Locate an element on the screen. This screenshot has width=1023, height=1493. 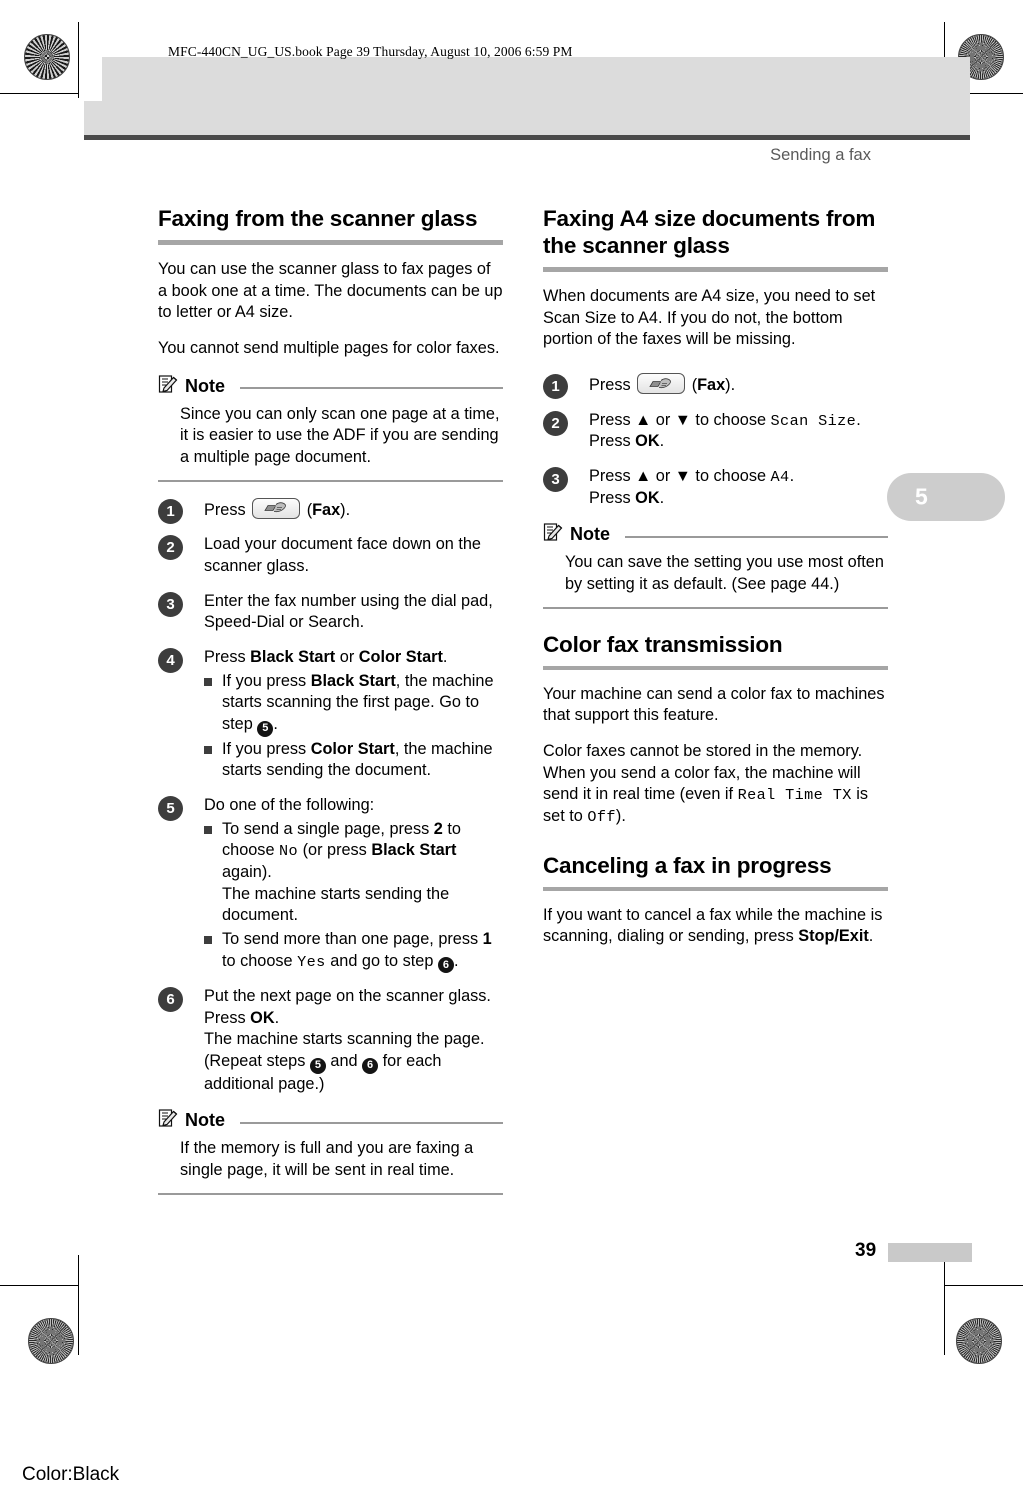
step-reference-badge: 5 is located at coordinates (317, 1065).